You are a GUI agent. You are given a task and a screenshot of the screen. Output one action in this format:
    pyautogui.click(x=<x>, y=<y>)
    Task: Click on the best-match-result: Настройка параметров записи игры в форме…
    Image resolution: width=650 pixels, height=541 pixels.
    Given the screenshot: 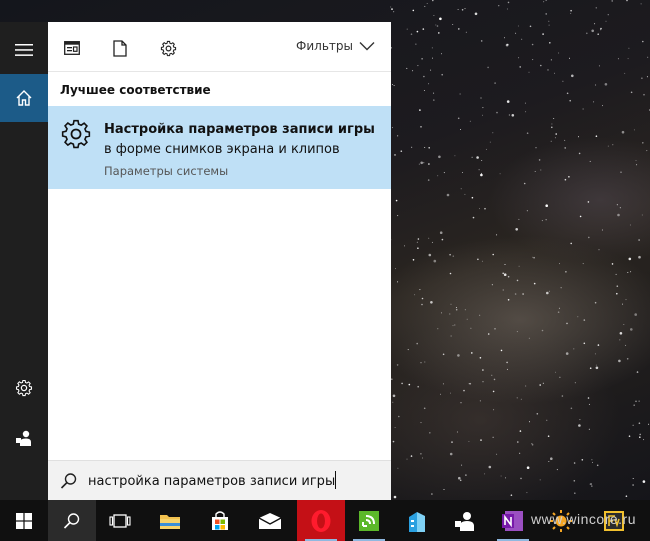 What is the action you would take?
    pyautogui.click(x=219, y=147)
    